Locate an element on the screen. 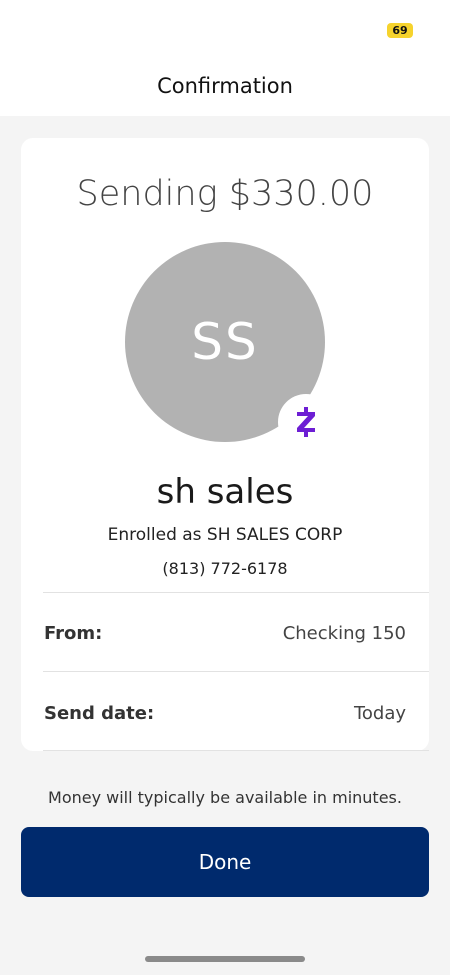  done-button: Done is located at coordinates (225, 862).